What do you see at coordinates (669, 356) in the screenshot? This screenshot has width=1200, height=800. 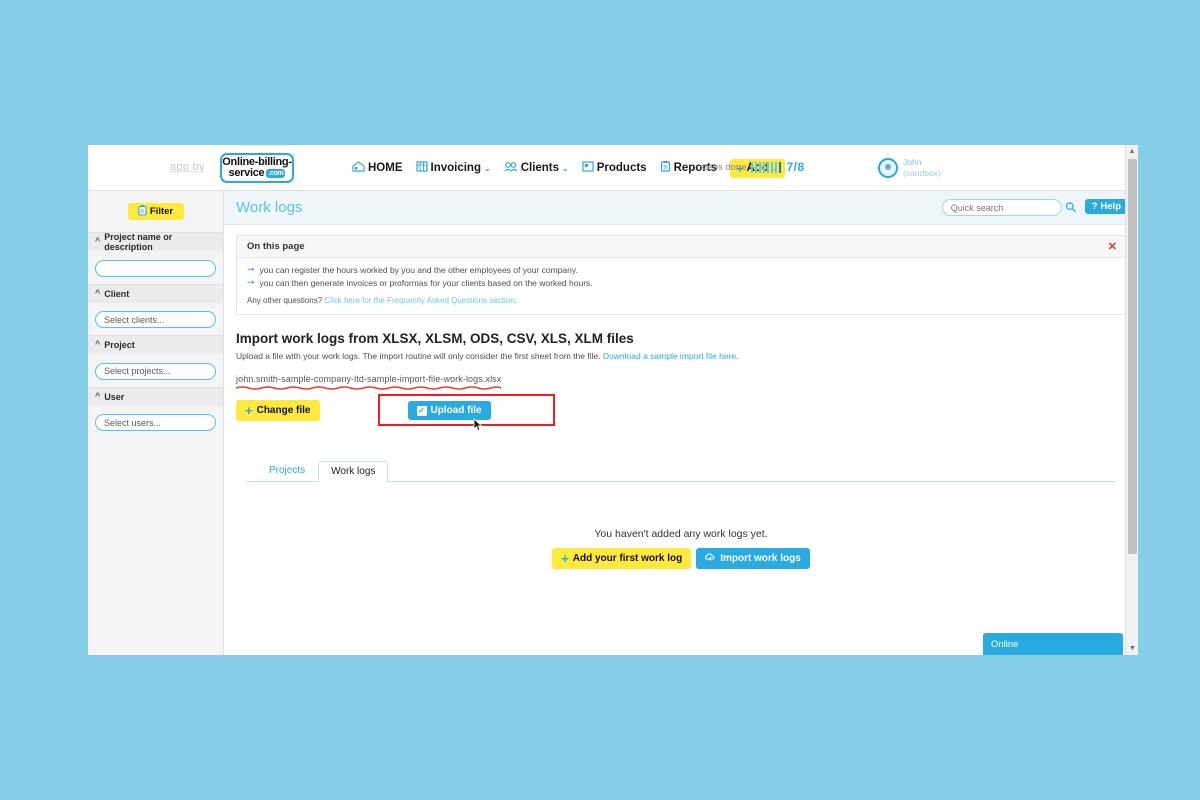 I see `sample-file-link: Download a sample import file here` at bounding box center [669, 356].